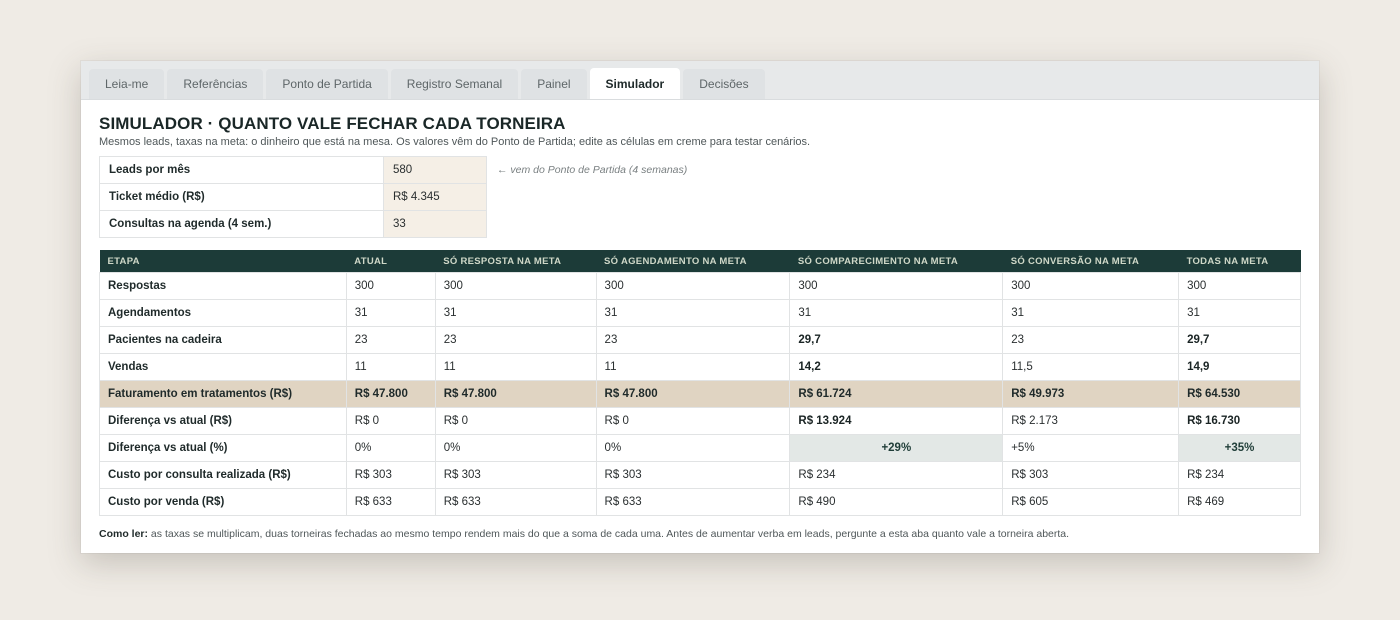 The width and height of the screenshot is (1400, 620). I want to click on tab-simulador: Simulador, so click(635, 83).